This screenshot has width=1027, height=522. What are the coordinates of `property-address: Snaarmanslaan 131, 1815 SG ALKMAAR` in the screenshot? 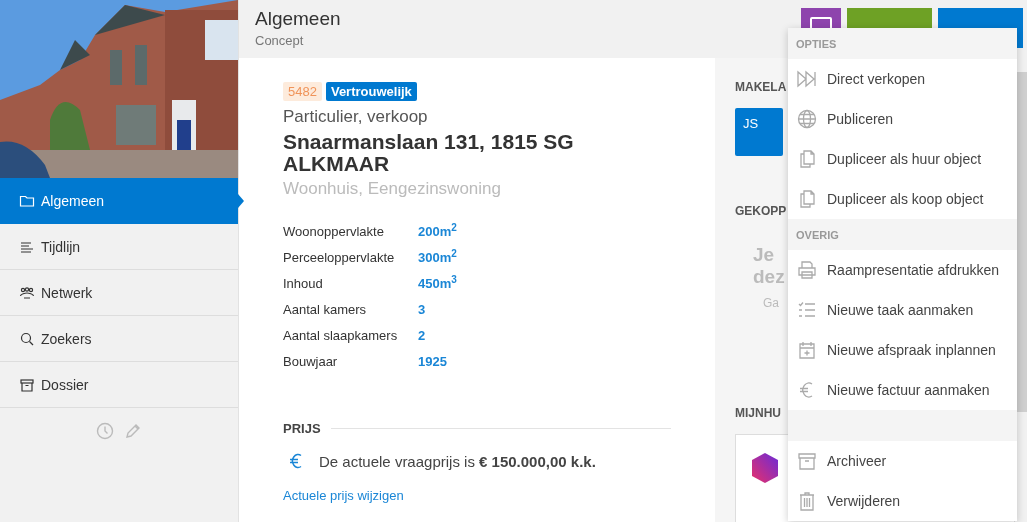 It's located at (429, 153).